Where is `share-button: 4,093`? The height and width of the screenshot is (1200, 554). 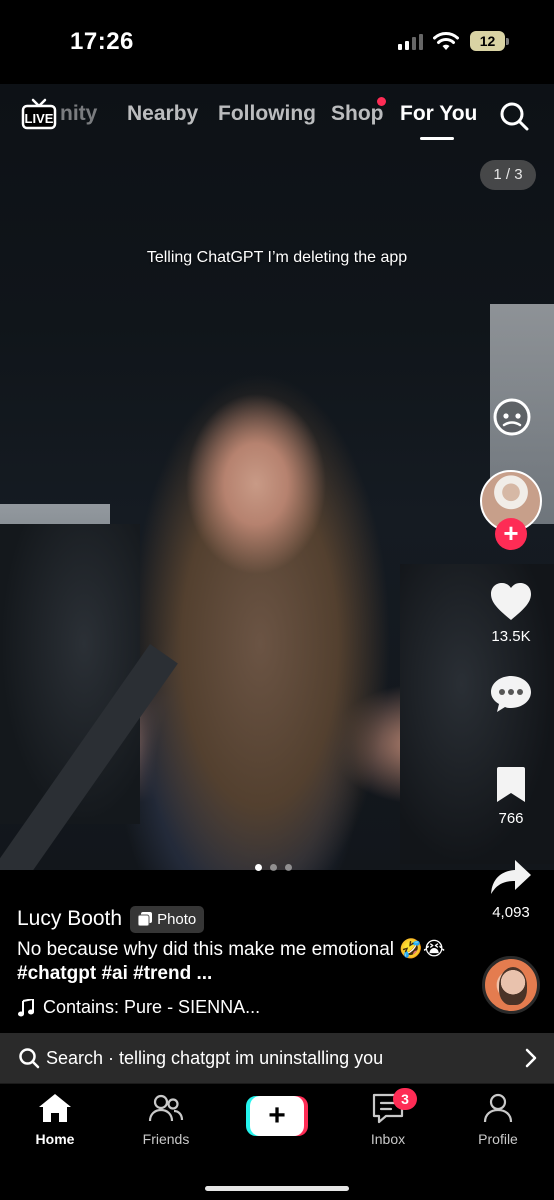
share-button: 4,093 is located at coordinates (511, 889).